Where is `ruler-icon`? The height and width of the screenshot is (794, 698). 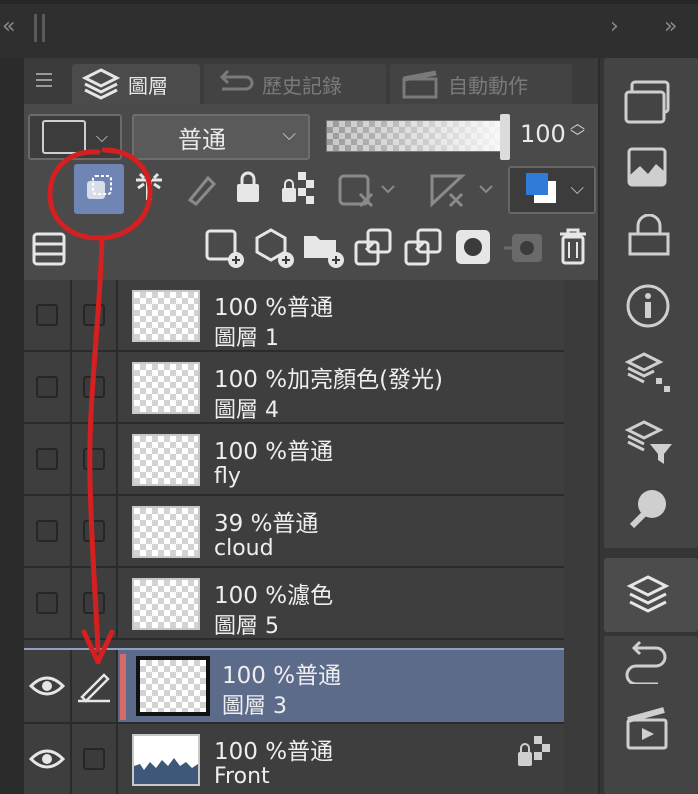
ruler-icon is located at coordinates (463, 189).